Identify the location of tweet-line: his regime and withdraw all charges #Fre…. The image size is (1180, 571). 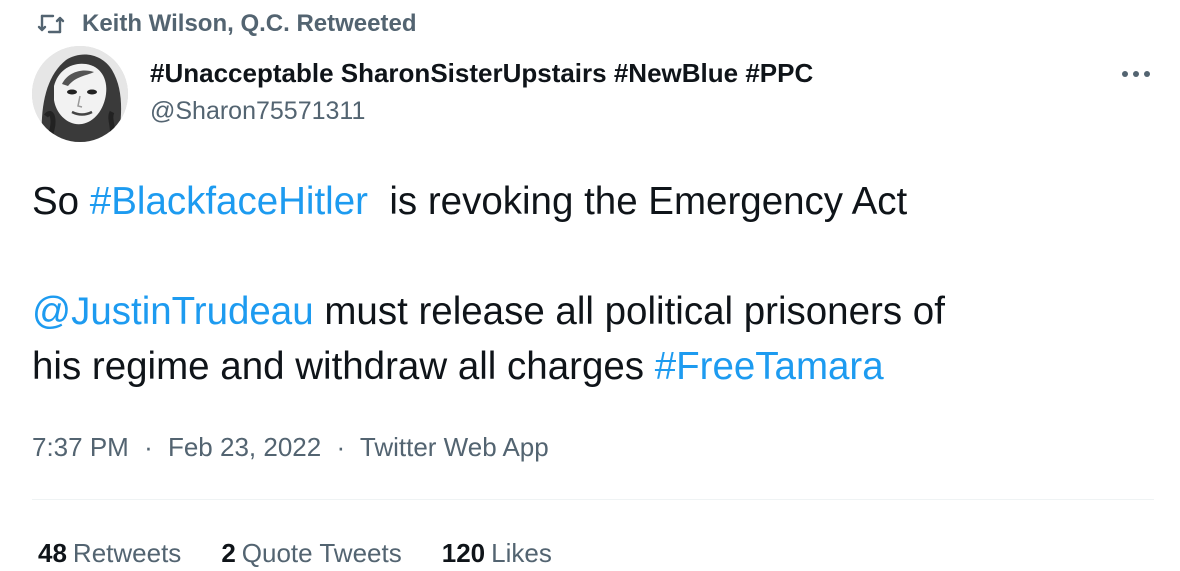
(592, 366).